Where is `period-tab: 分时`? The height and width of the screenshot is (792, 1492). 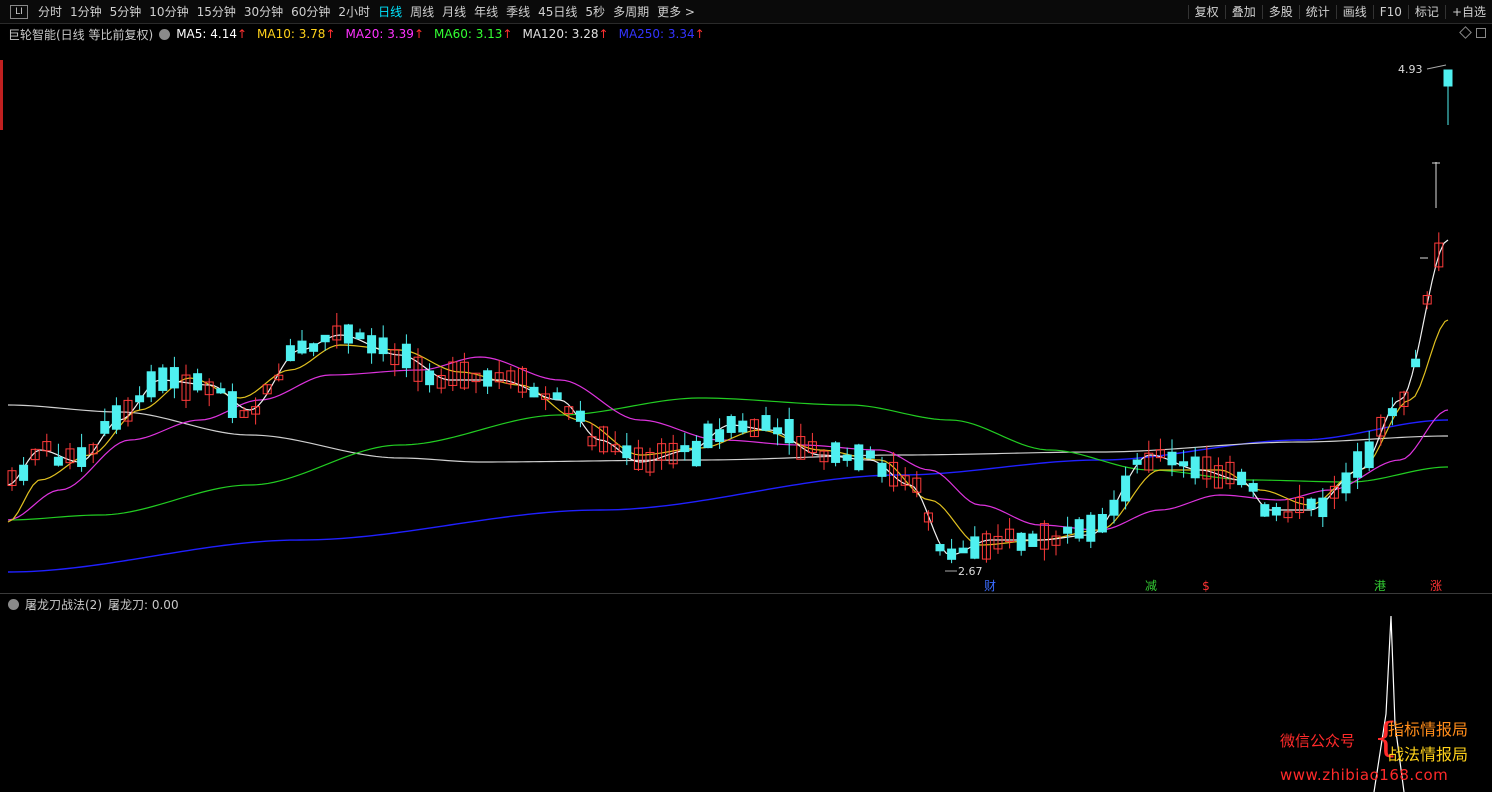 period-tab: 分时 is located at coordinates (50, 12).